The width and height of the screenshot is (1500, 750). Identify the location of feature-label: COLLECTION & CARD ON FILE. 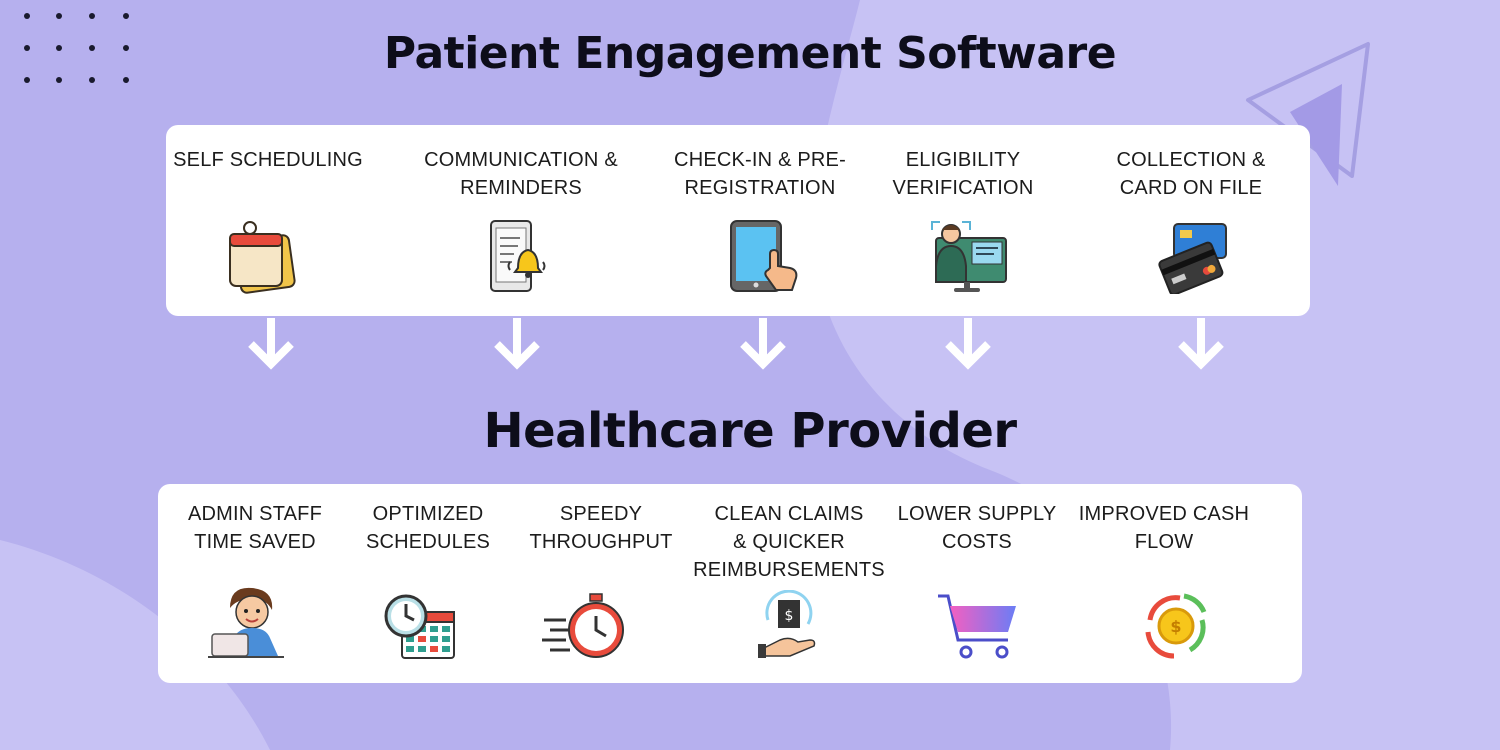
(1191, 174).